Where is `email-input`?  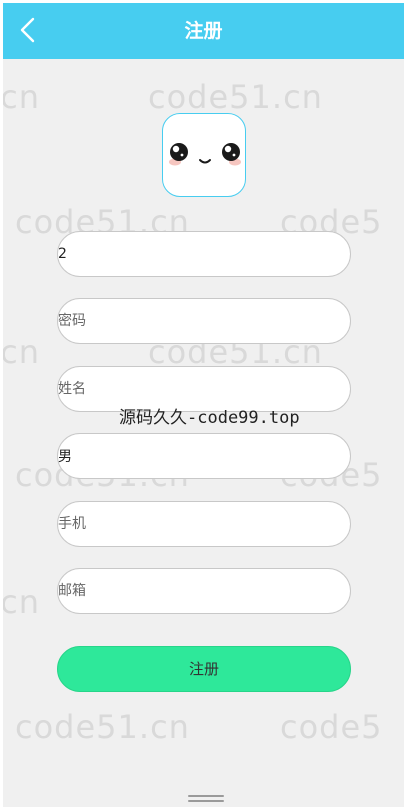 email-input is located at coordinates (204, 591).